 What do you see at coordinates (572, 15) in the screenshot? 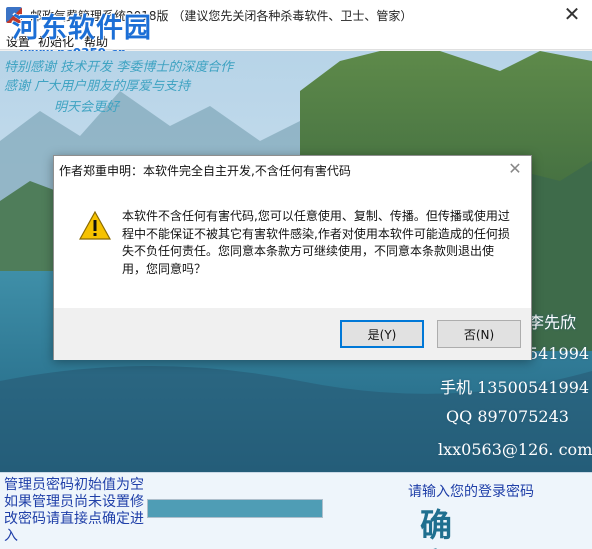
I see `close-icon: ✕` at bounding box center [572, 15].